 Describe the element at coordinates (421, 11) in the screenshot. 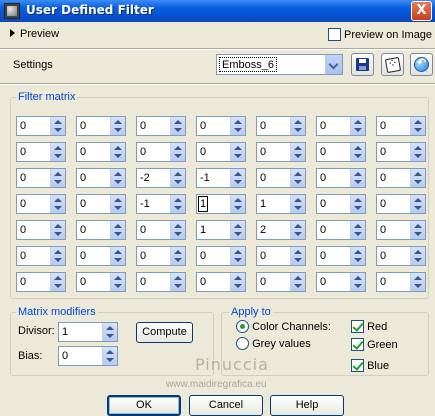

I see `close-button: X` at that location.